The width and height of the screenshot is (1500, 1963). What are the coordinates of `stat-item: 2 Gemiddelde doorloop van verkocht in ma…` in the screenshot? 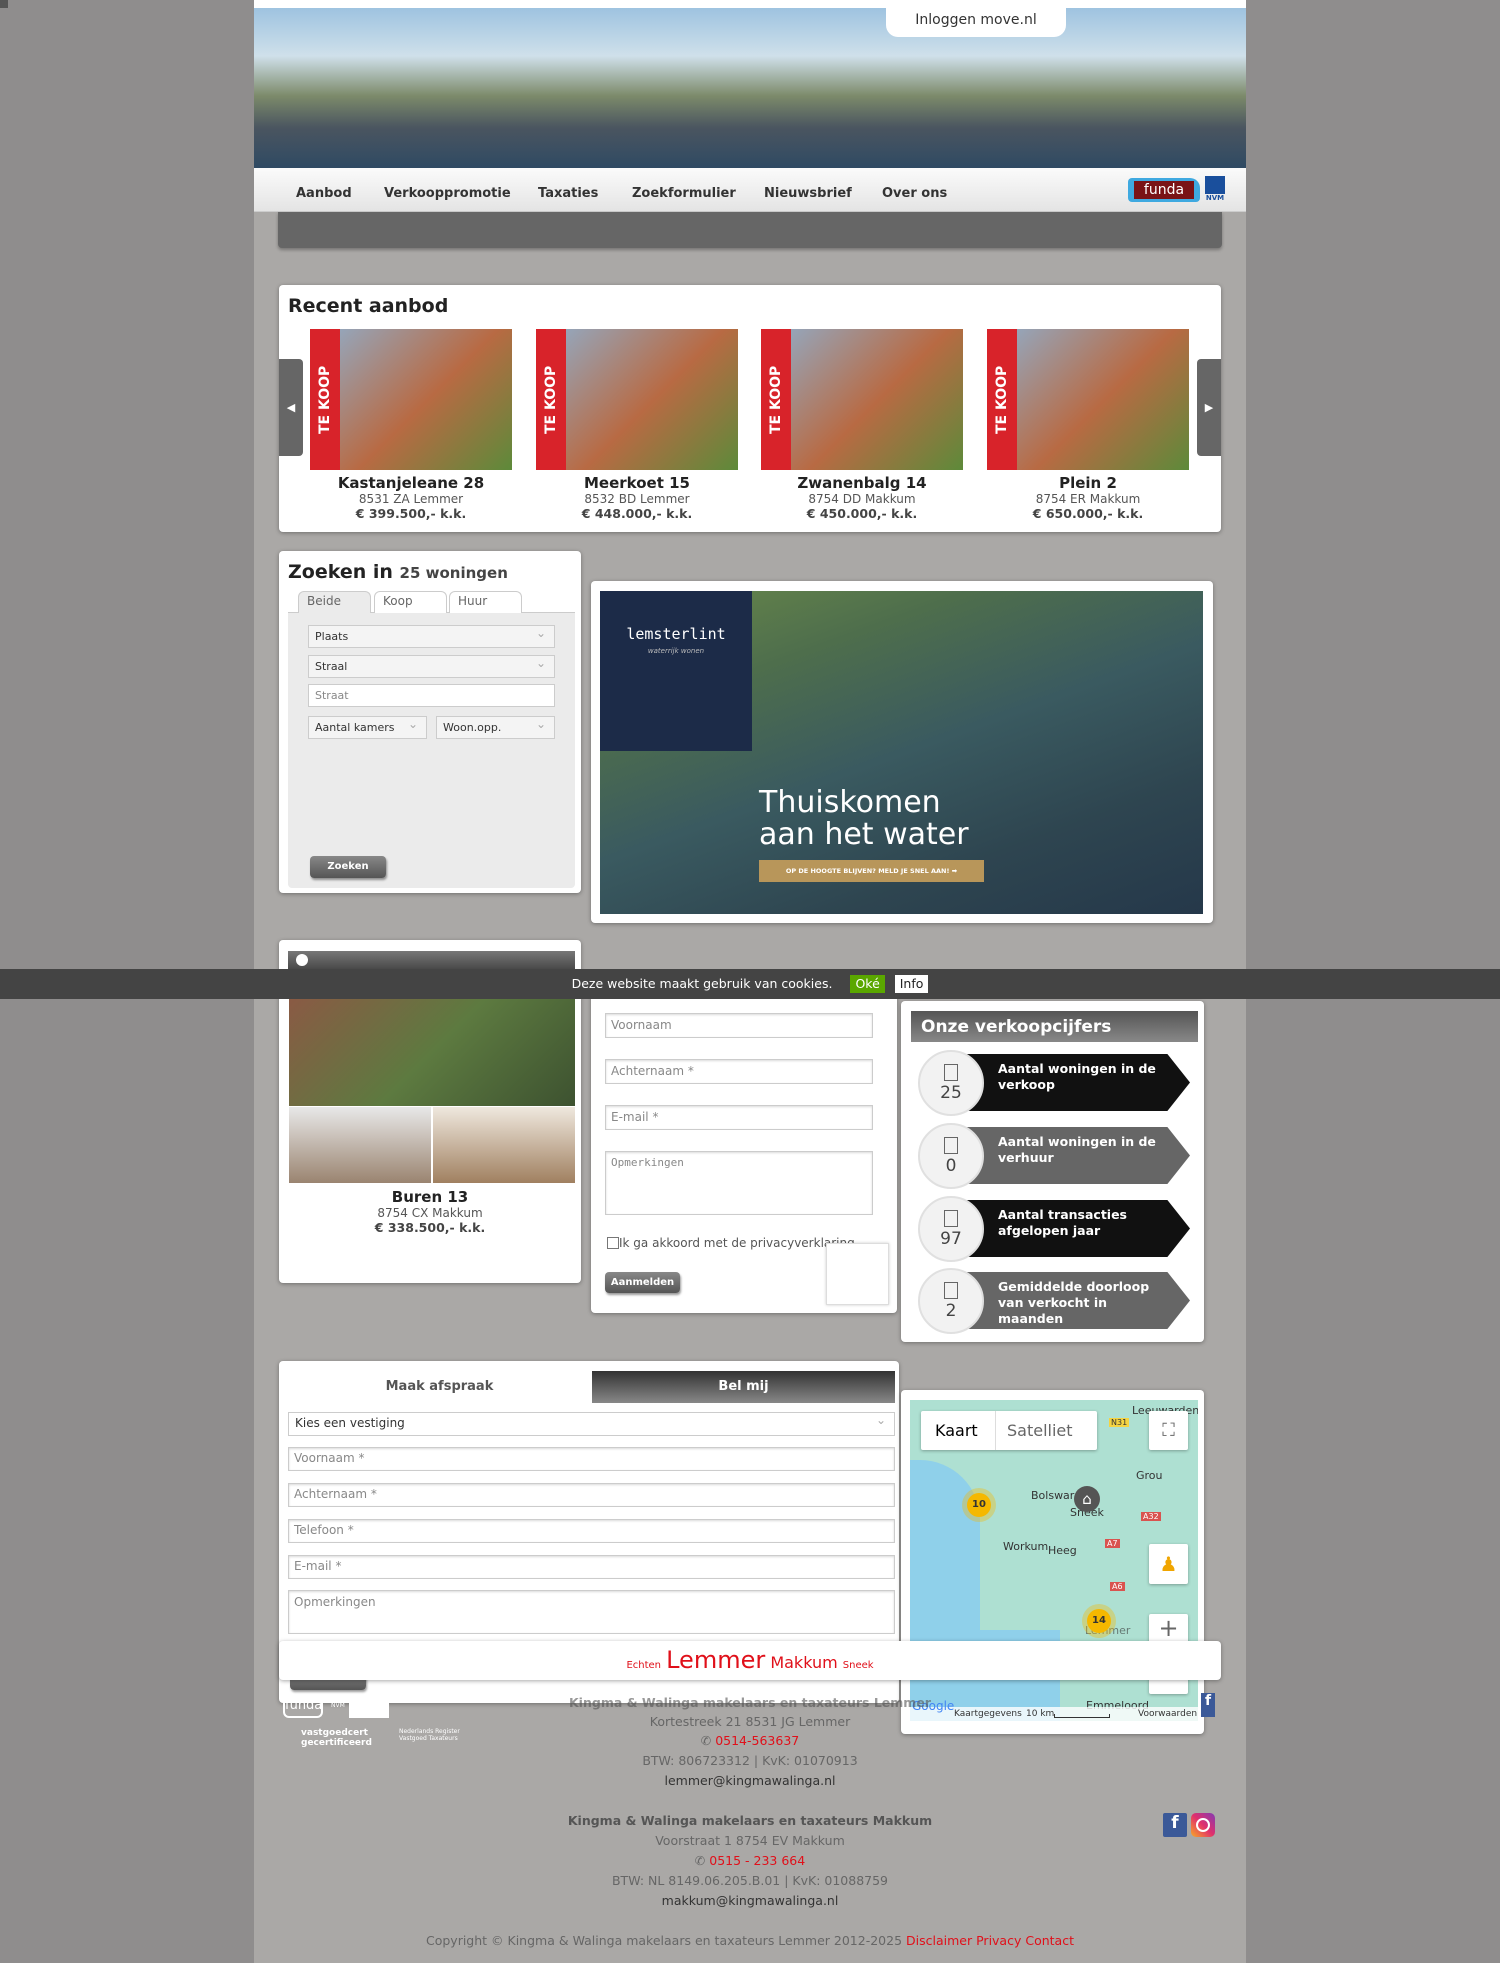 It's located at (1054, 1301).